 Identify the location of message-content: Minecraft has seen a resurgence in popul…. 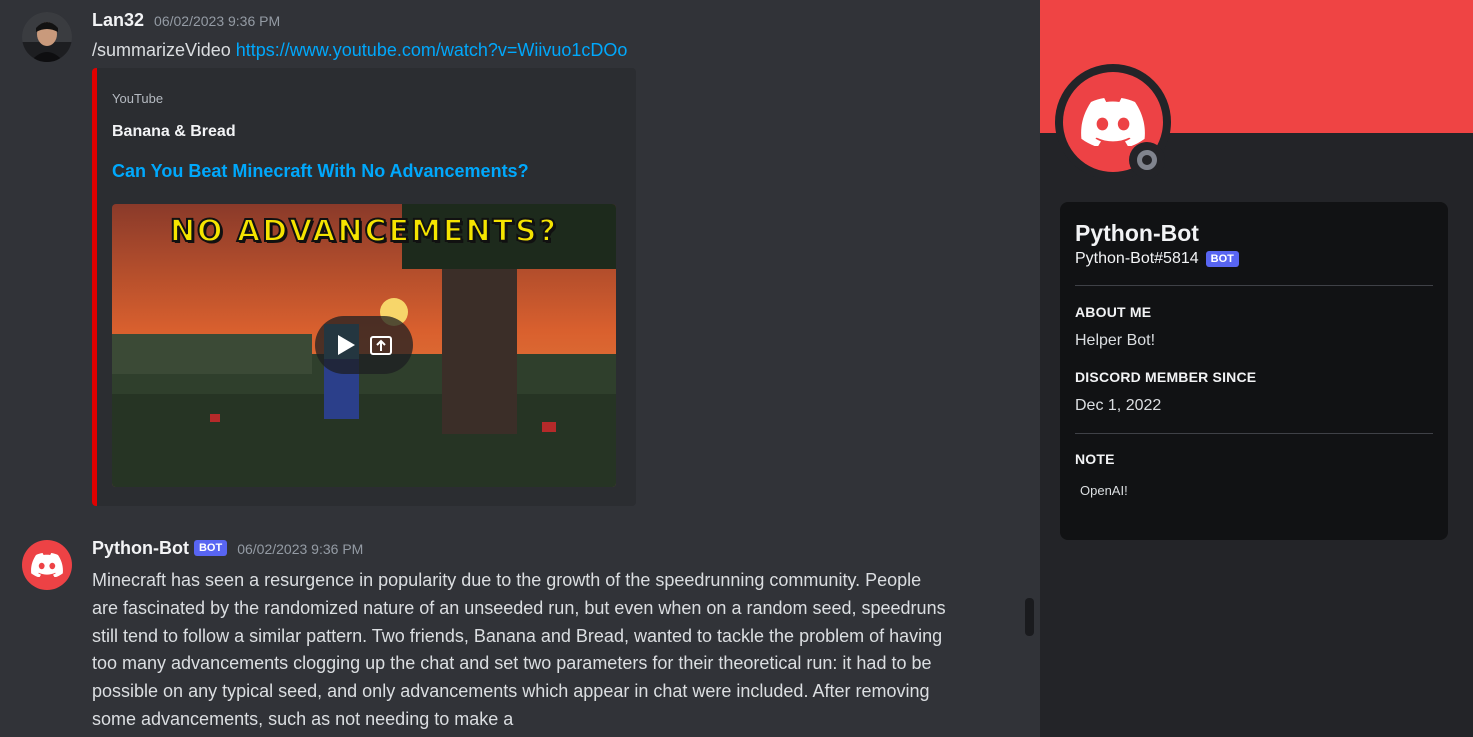
(519, 649).